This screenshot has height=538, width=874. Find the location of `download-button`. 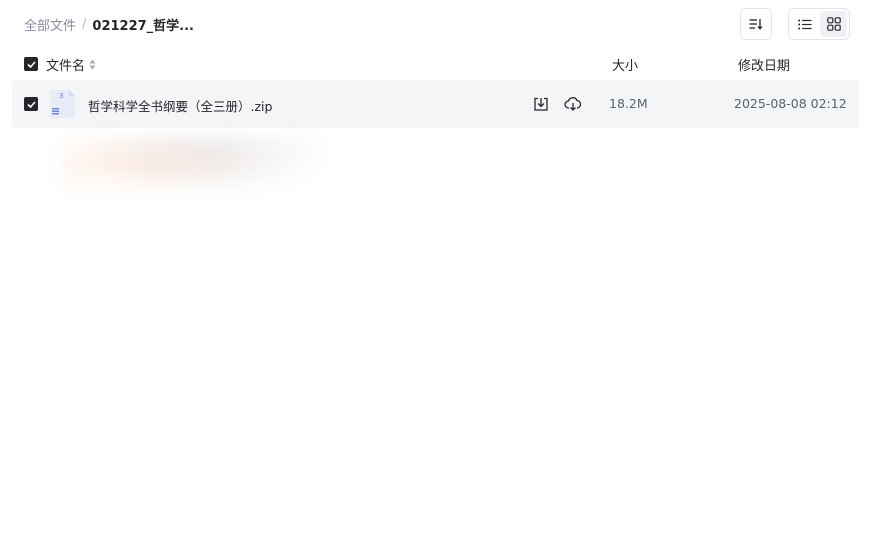

download-button is located at coordinates (541, 104).